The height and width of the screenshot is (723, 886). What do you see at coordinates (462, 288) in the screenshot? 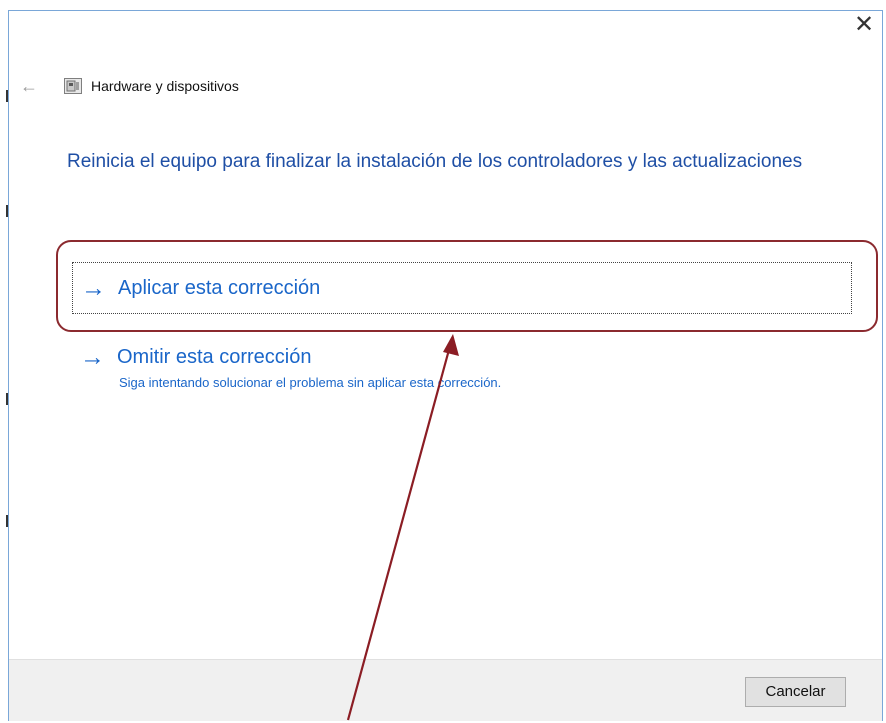
I see `apply-fix-button: → Aplicar esta corrección` at bounding box center [462, 288].